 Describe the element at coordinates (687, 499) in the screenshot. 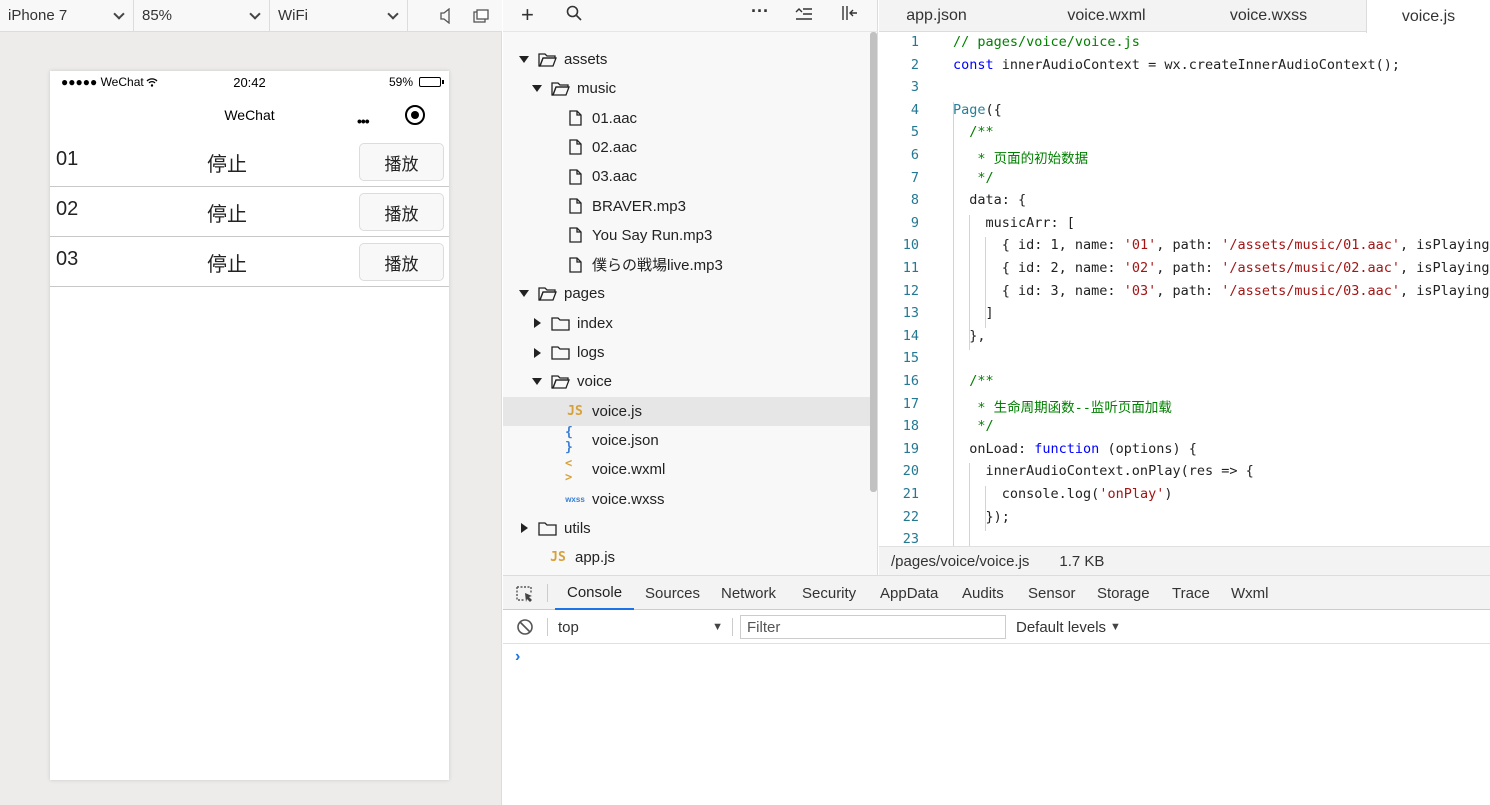

I see `tree-item-voice-wxss: wxss voice.wxss` at that location.